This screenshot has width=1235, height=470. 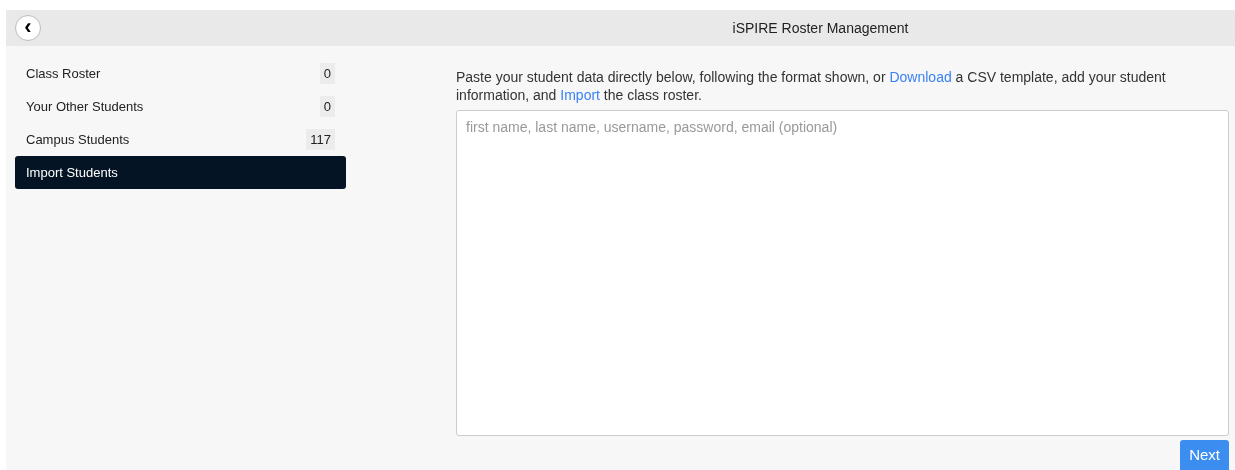 What do you see at coordinates (78, 139) in the screenshot?
I see `item-label: Campus Students` at bounding box center [78, 139].